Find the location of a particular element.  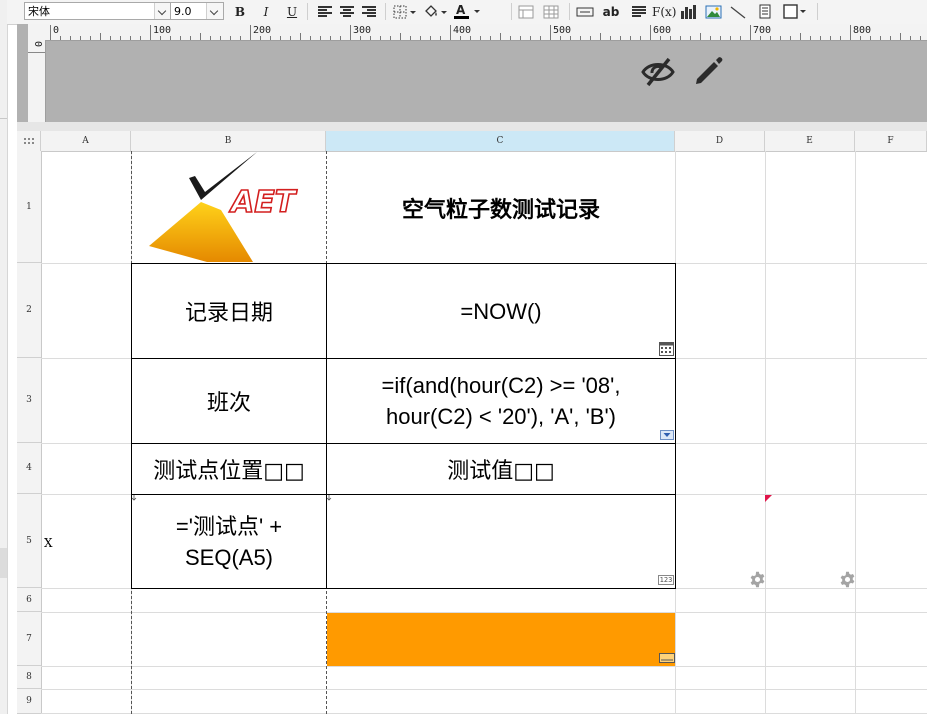

column-header-b: B is located at coordinates (228, 141).